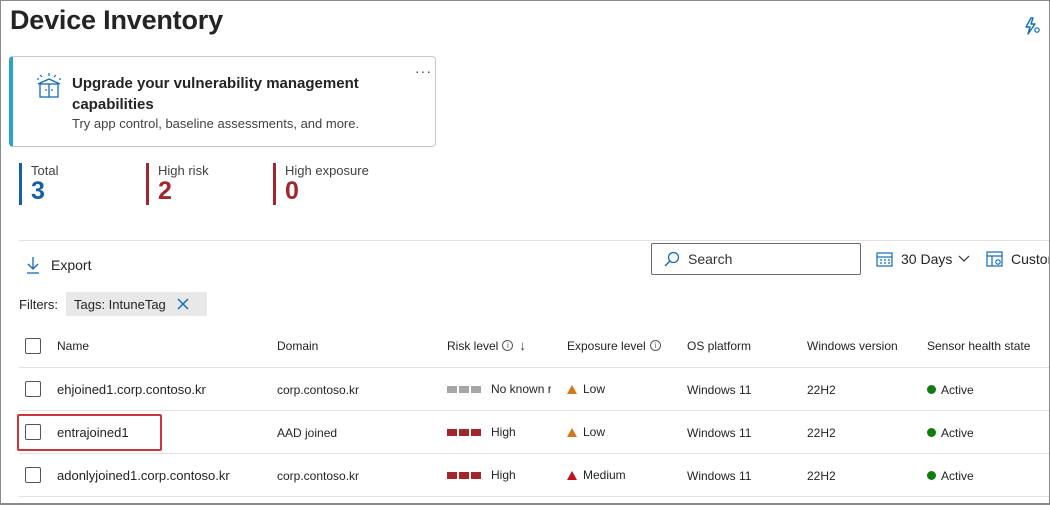  Describe the element at coordinates (927, 259) in the screenshot. I see `date-range-label: 30 Days` at that location.